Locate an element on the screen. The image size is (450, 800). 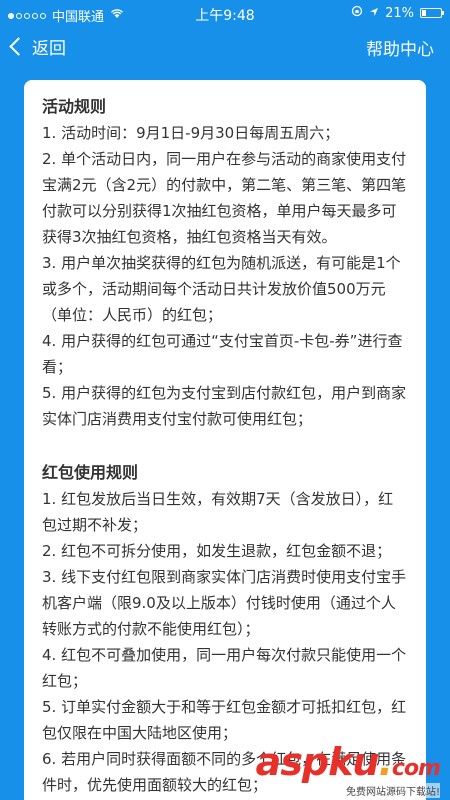
back-button: 返回 is located at coordinates (37, 46).